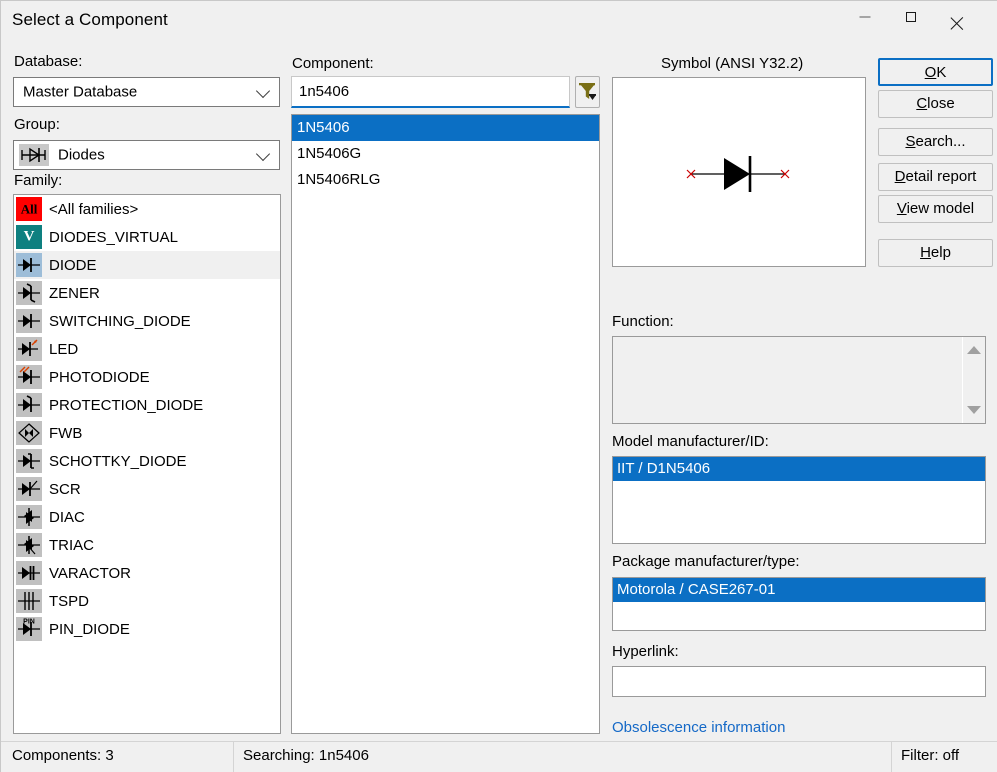 Image resolution: width=997 pixels, height=772 pixels. I want to click on icon-letter: PIN, so click(29, 622).